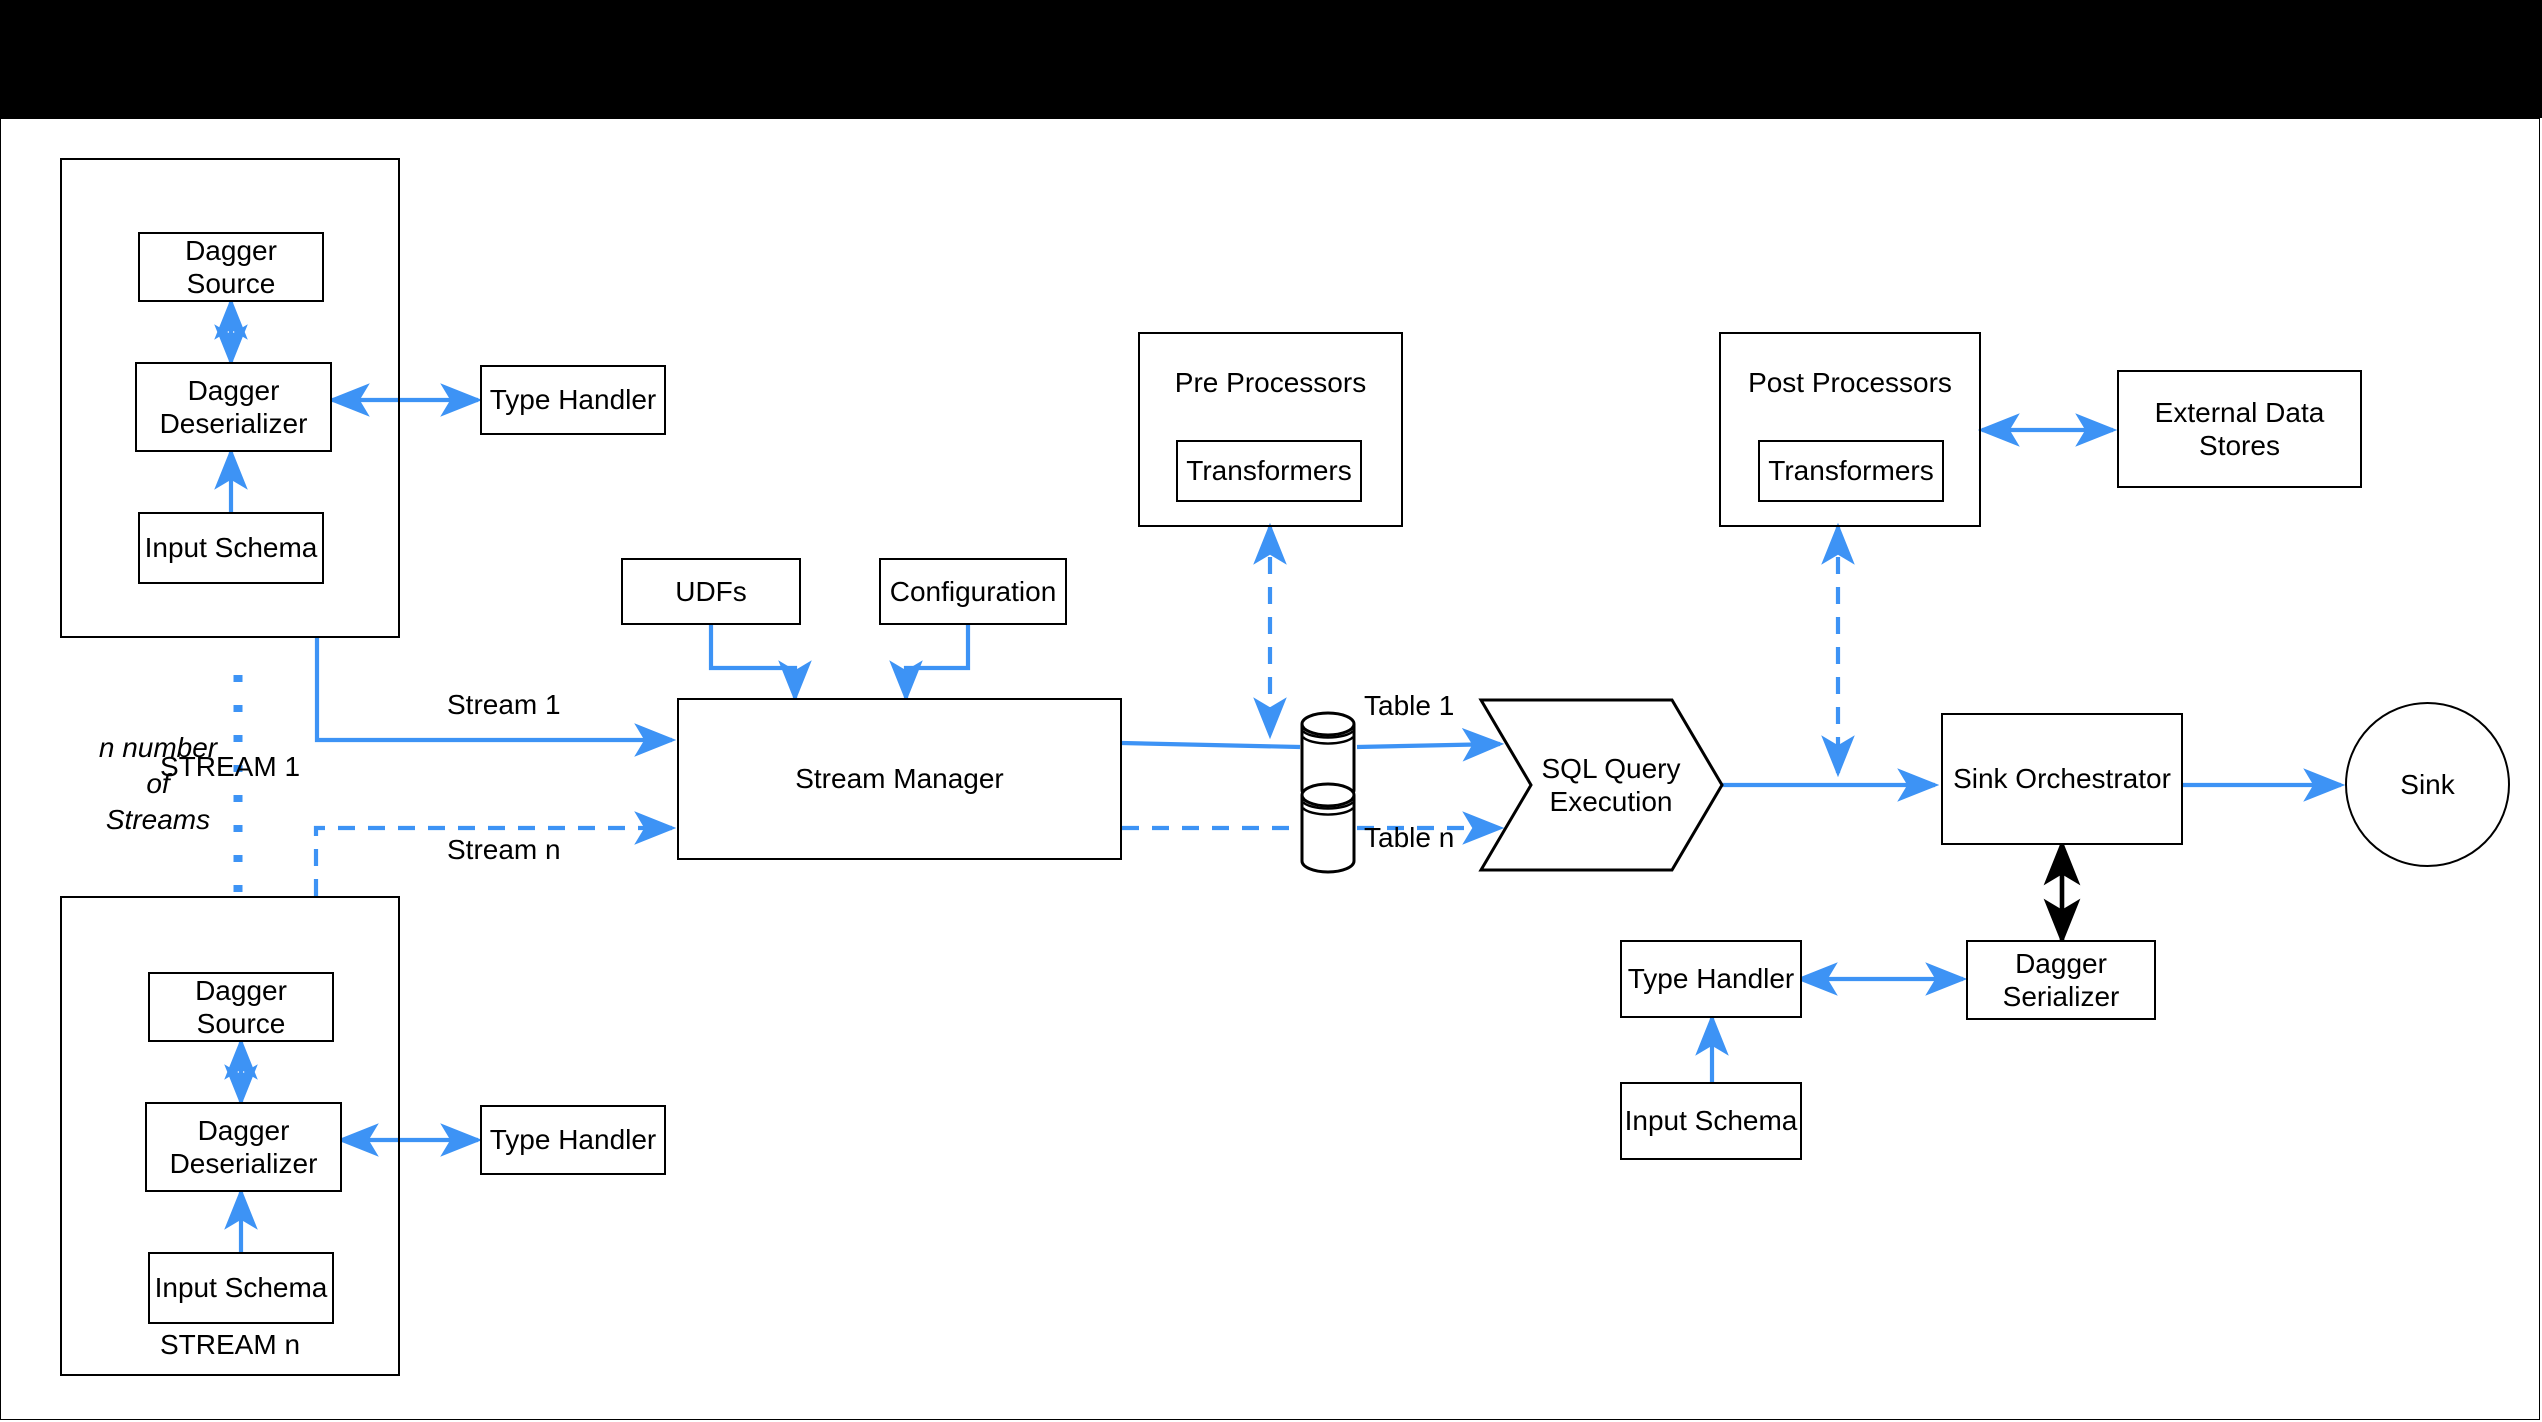 This screenshot has height=1422, width=2542. I want to click on stream-1-type-handler: Type Handler, so click(573, 400).